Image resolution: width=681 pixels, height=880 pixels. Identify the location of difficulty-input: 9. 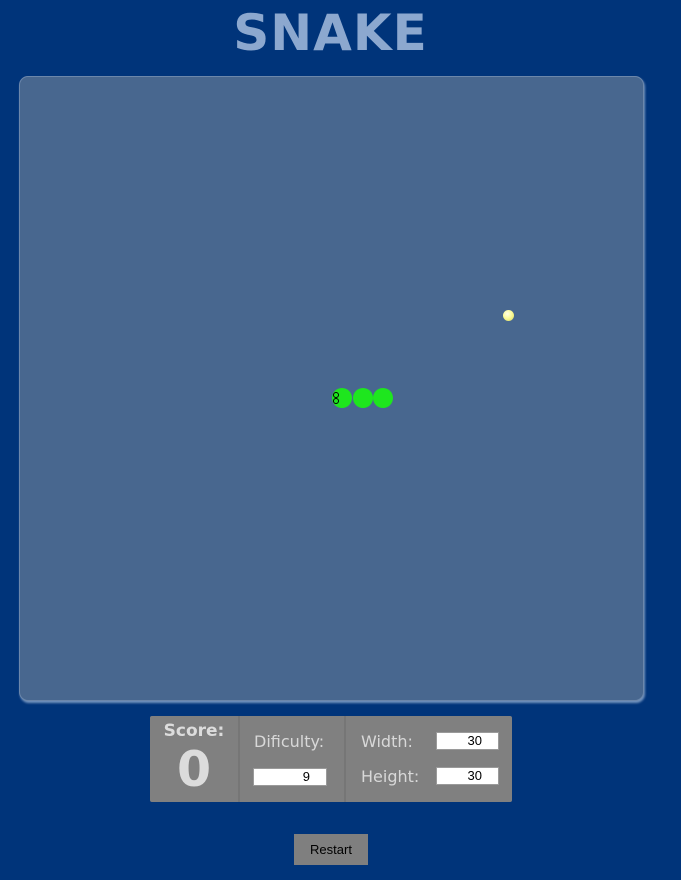
(290, 777).